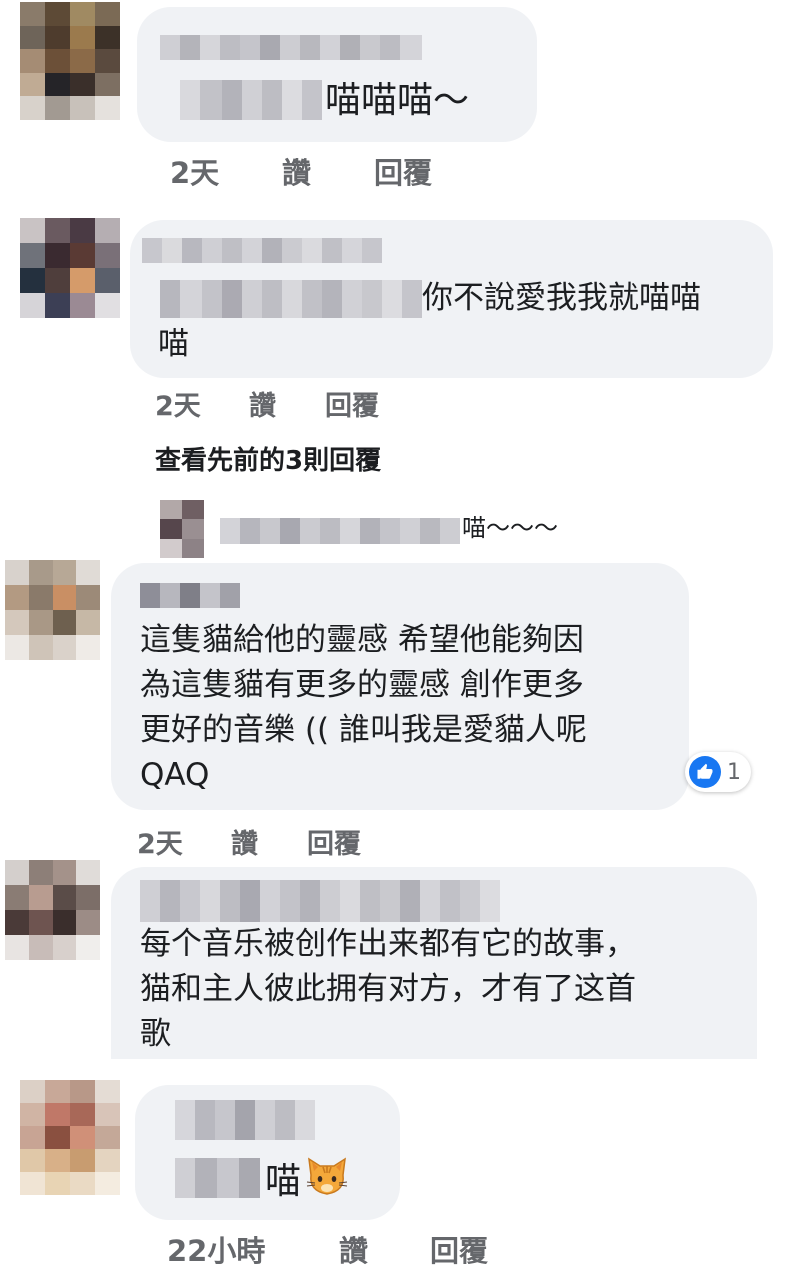 The width and height of the screenshot is (800, 1275). Describe the element at coordinates (327, 1183) in the screenshot. I see `cat-face-icon` at that location.